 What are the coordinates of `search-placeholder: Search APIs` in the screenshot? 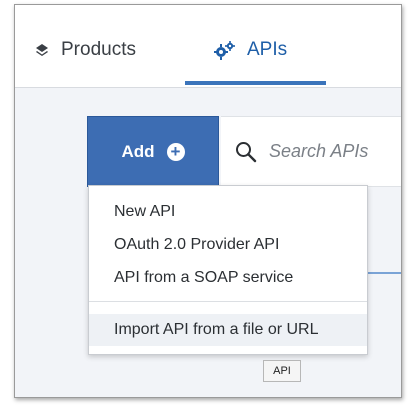 It's located at (319, 151).